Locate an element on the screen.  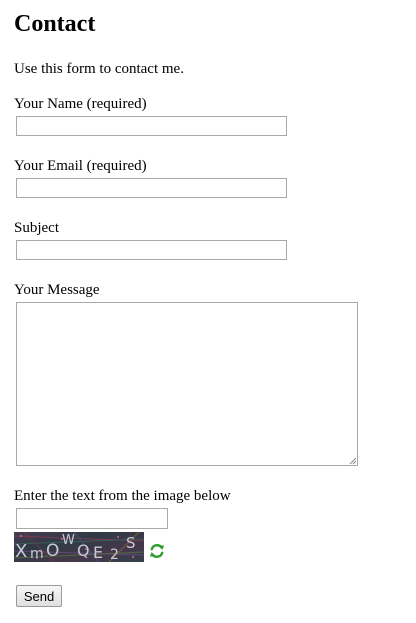
captcha-char: Q is located at coordinates (83, 550).